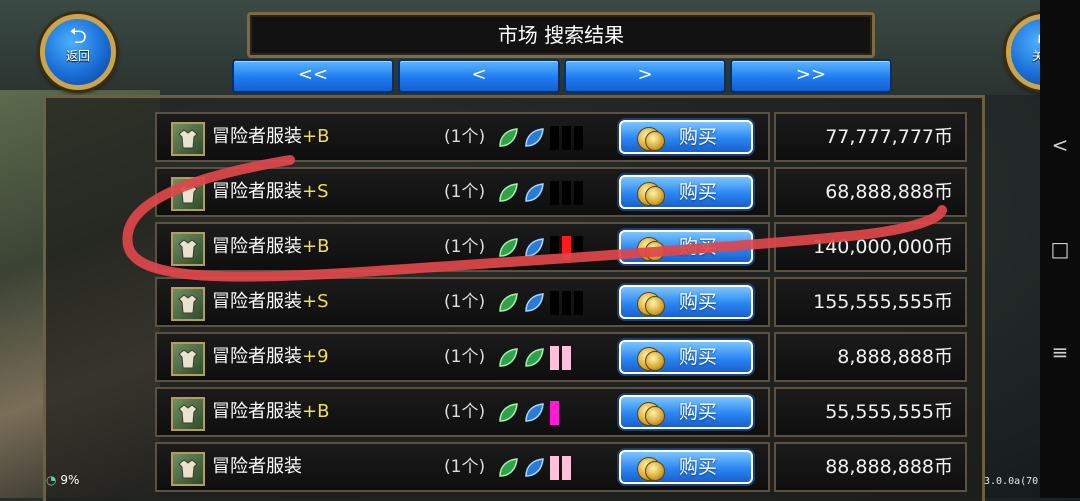  I want to click on table-row: 冒险者服装+B (1个) 购买 77,777,777币, so click(561, 137).